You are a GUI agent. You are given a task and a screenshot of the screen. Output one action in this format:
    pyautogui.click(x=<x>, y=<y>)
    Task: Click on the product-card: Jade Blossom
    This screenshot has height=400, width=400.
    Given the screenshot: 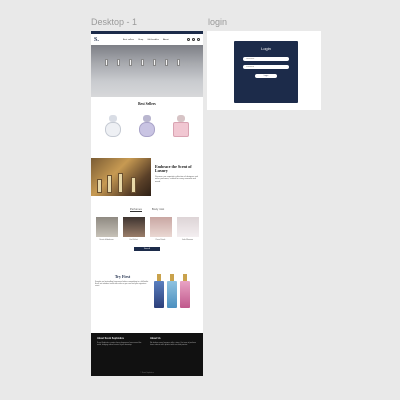 What is the action you would take?
    pyautogui.click(x=187, y=229)
    